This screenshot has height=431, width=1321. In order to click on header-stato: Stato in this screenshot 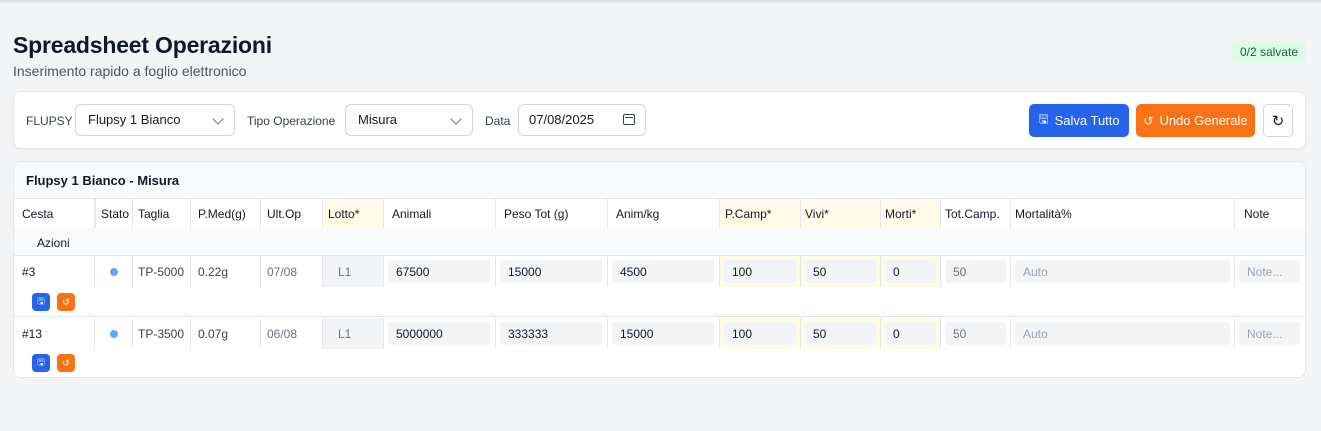, I will do `click(114, 213)`.